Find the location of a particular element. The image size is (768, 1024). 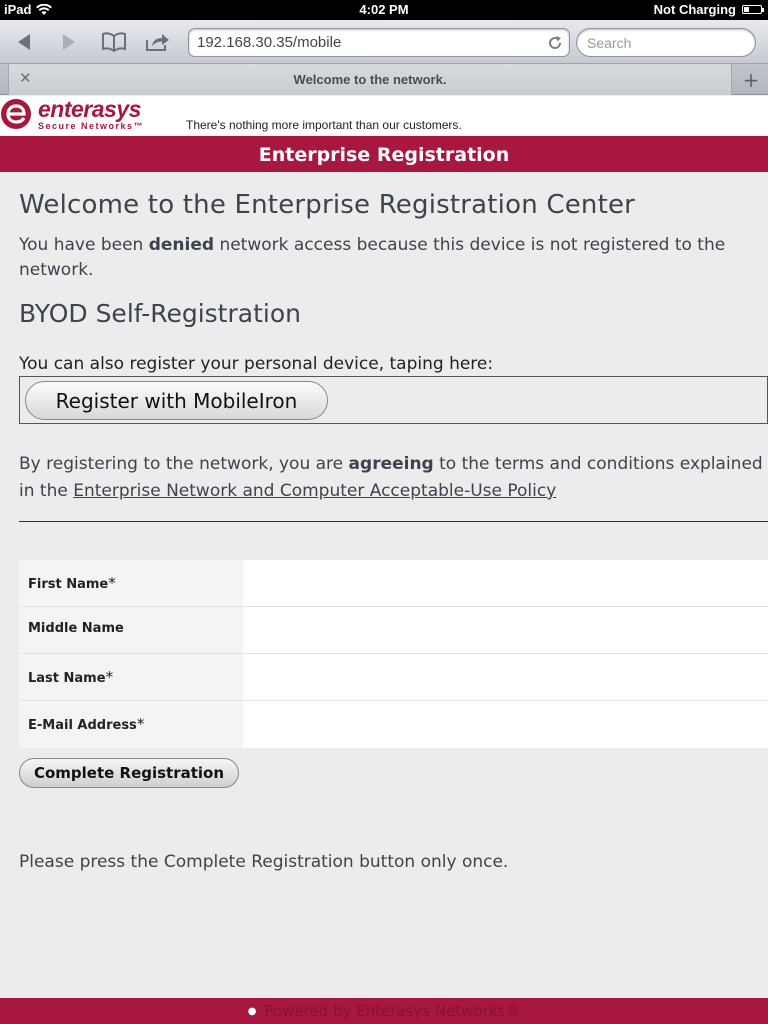

browser-toolbar: 192.168.30.35/mobile Search is located at coordinates (384, 42).